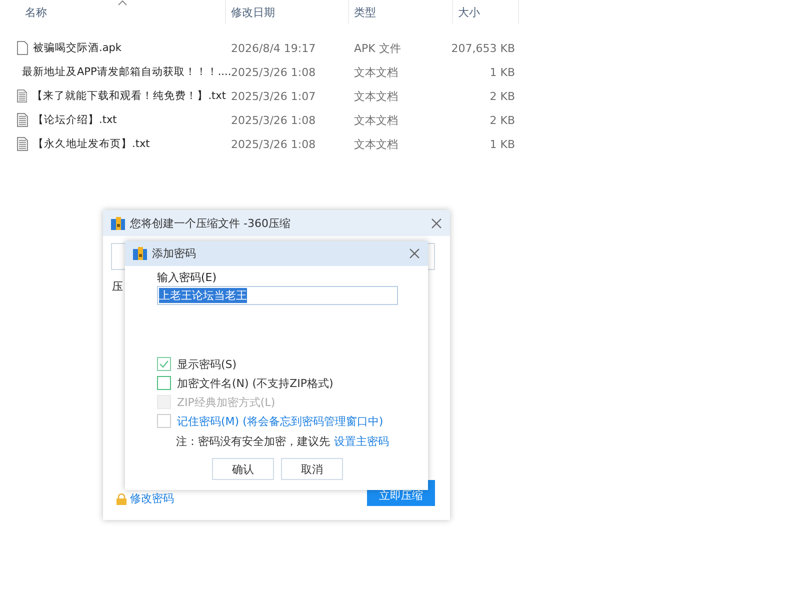 Image resolution: width=800 pixels, height=615 pixels. I want to click on change-password-link: 修改密码, so click(152, 498).